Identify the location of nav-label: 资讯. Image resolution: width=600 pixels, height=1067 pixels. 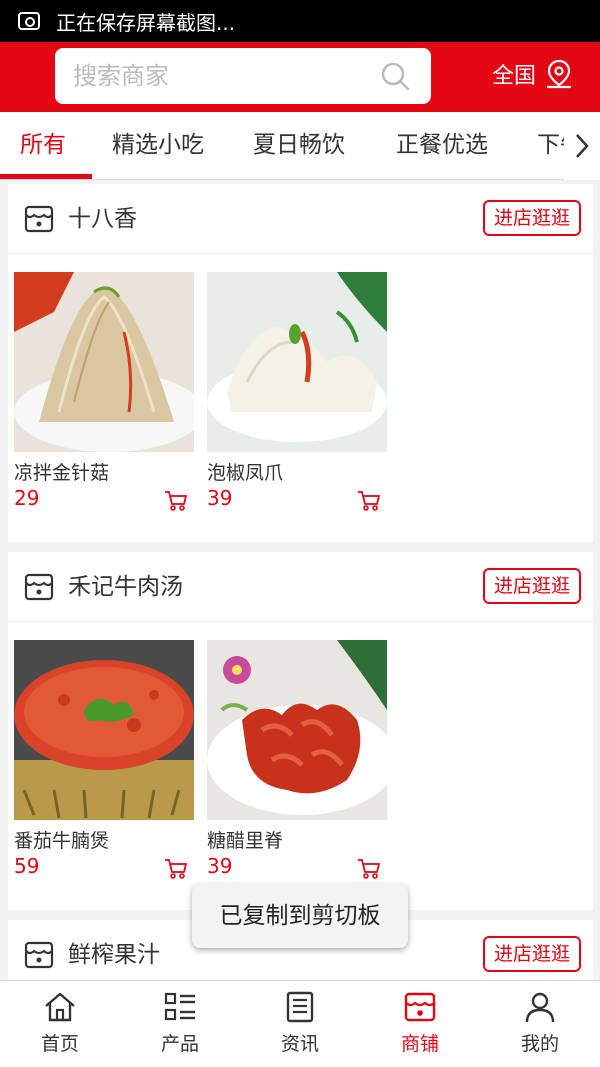
(299, 1044).